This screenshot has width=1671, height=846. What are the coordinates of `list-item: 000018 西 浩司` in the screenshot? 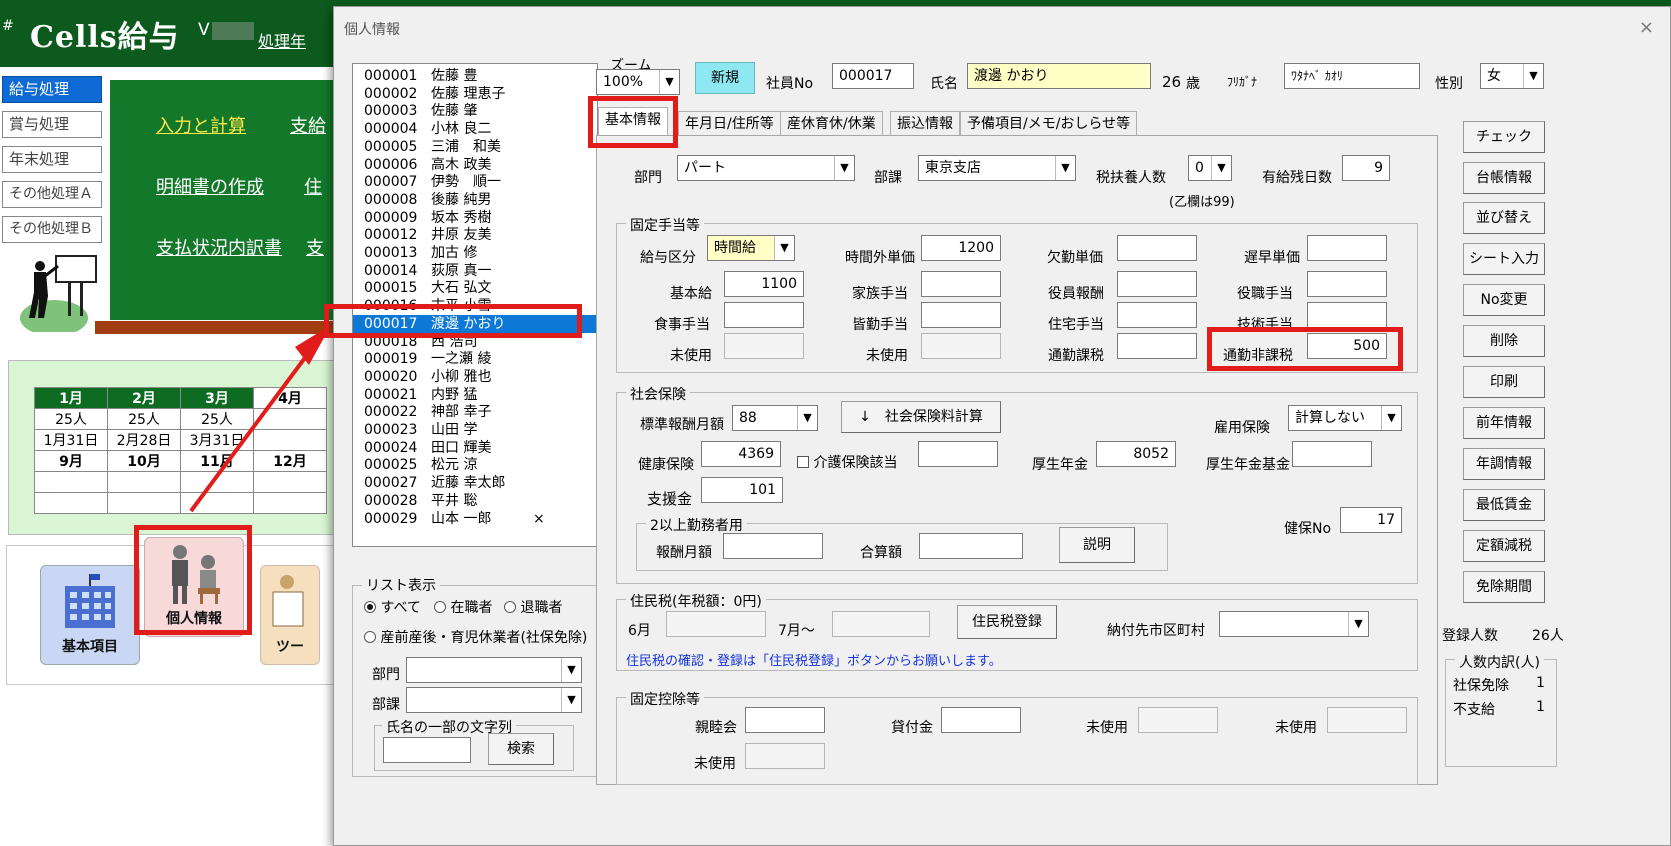 It's located at (475, 342).